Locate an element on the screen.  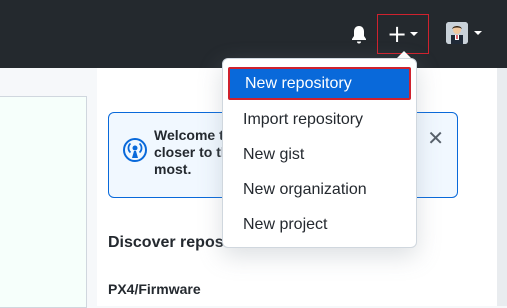
right-edge-strip is located at coordinates (502, 187).